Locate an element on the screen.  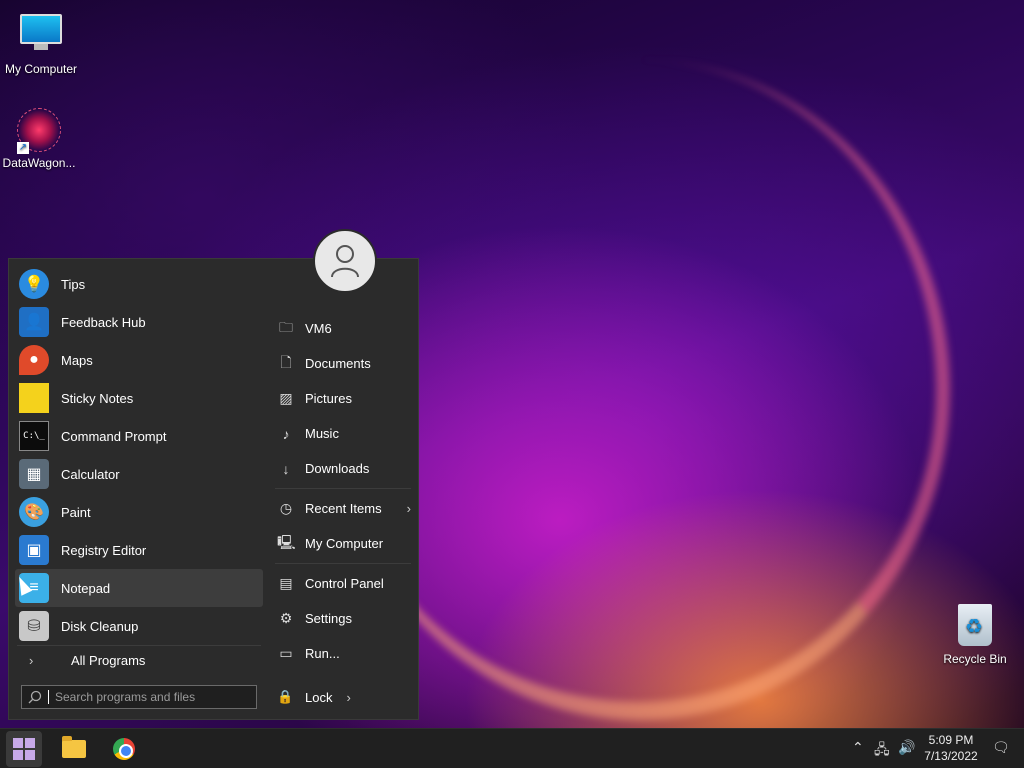
monitor-icon is located at coordinates (41, 36).